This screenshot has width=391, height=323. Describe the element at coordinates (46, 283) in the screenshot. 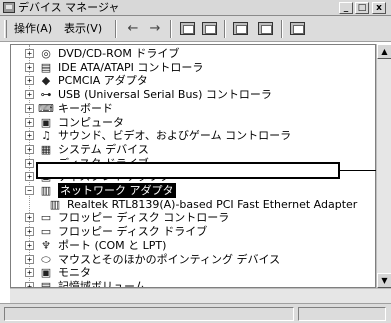

I see `storage-icon: ▤` at that location.